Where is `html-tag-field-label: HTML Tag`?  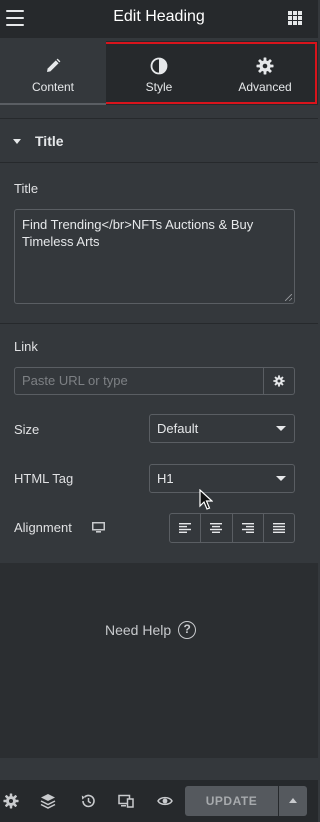
html-tag-field-label: HTML Tag is located at coordinates (44, 478).